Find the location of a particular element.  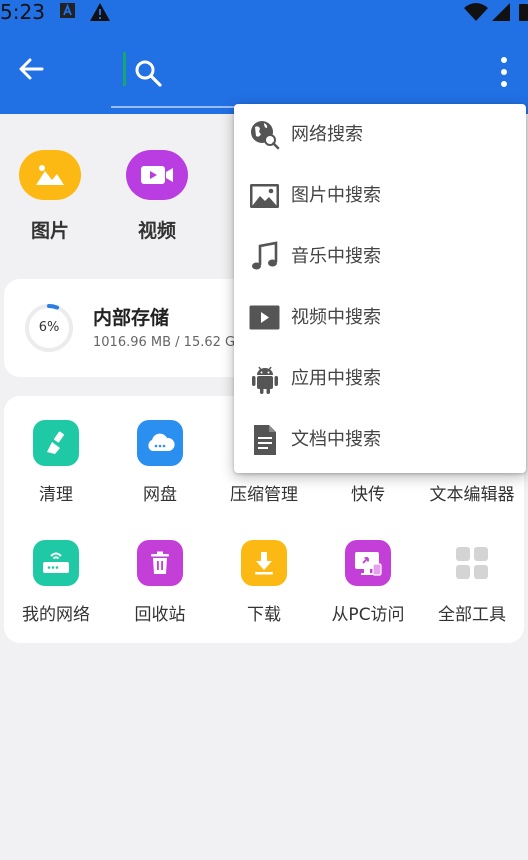

search-text-cursor is located at coordinates (124, 69).